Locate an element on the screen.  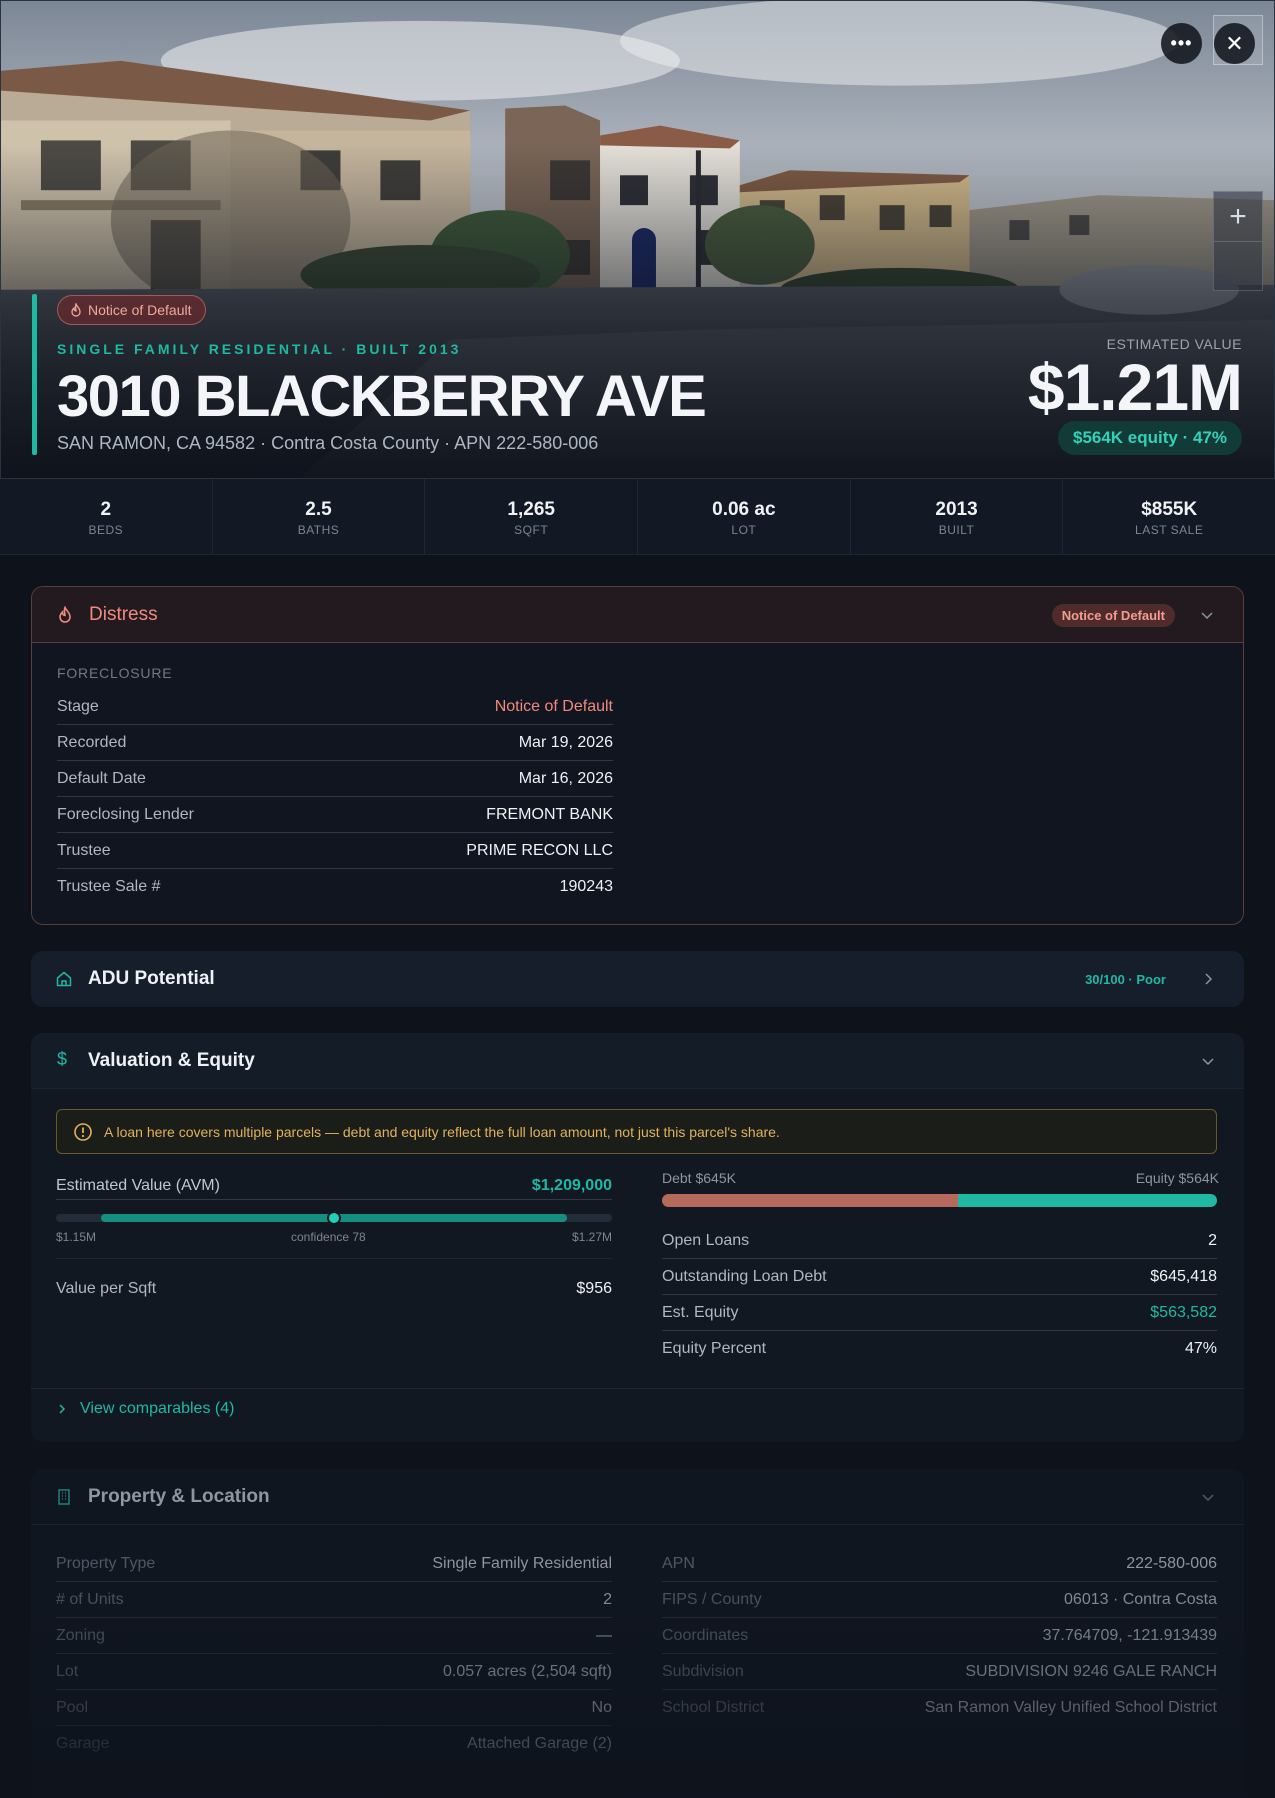
row-key: Foreclosing Lender is located at coordinates (125, 814).